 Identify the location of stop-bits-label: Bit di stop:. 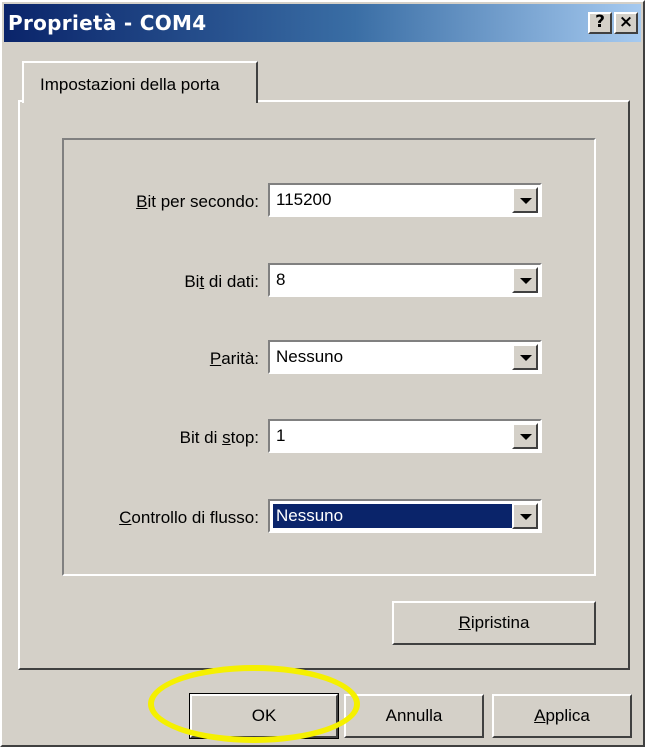
(219, 437).